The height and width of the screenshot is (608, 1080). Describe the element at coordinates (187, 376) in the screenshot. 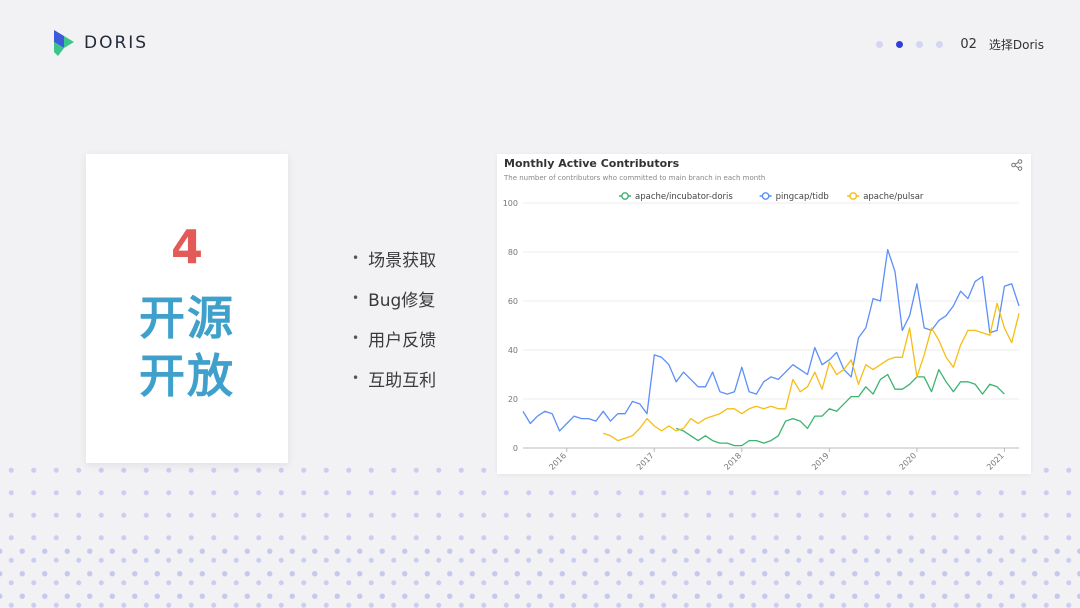

I see `card-line-2: 开放` at that location.